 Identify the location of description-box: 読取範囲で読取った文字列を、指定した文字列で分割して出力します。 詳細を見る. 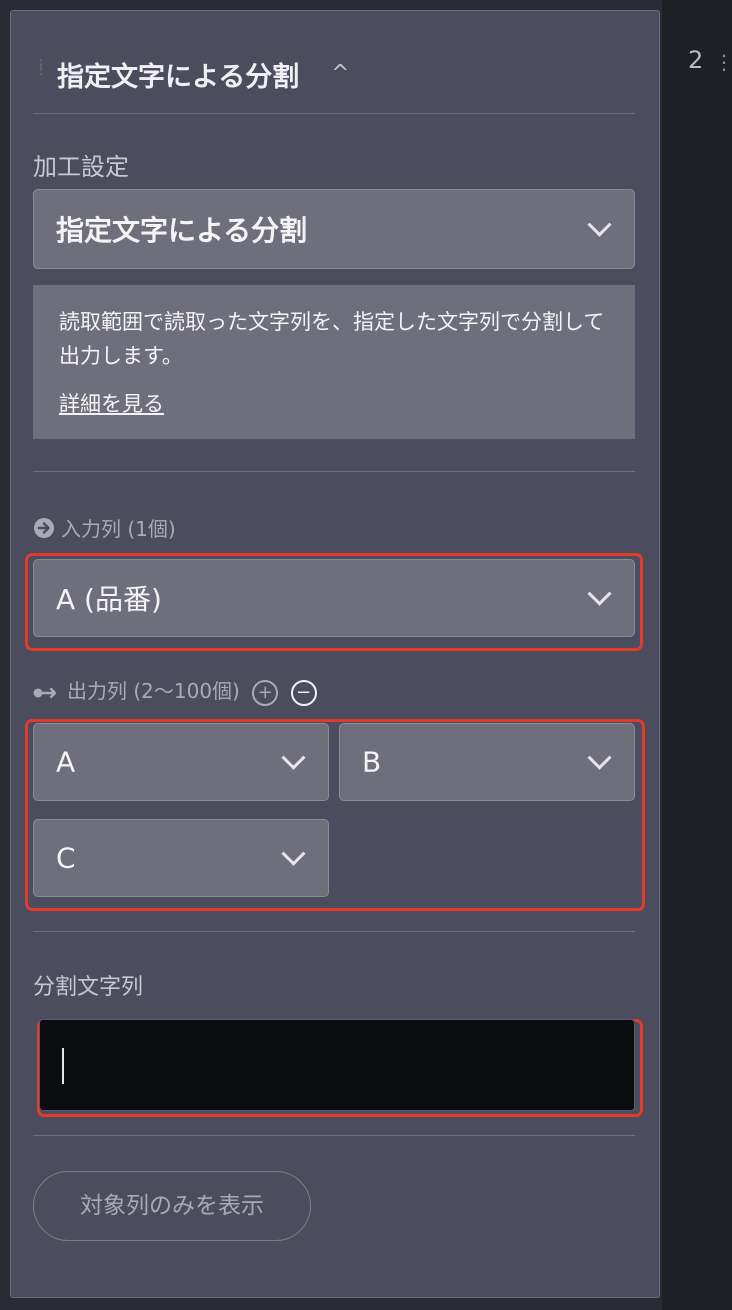
(334, 362).